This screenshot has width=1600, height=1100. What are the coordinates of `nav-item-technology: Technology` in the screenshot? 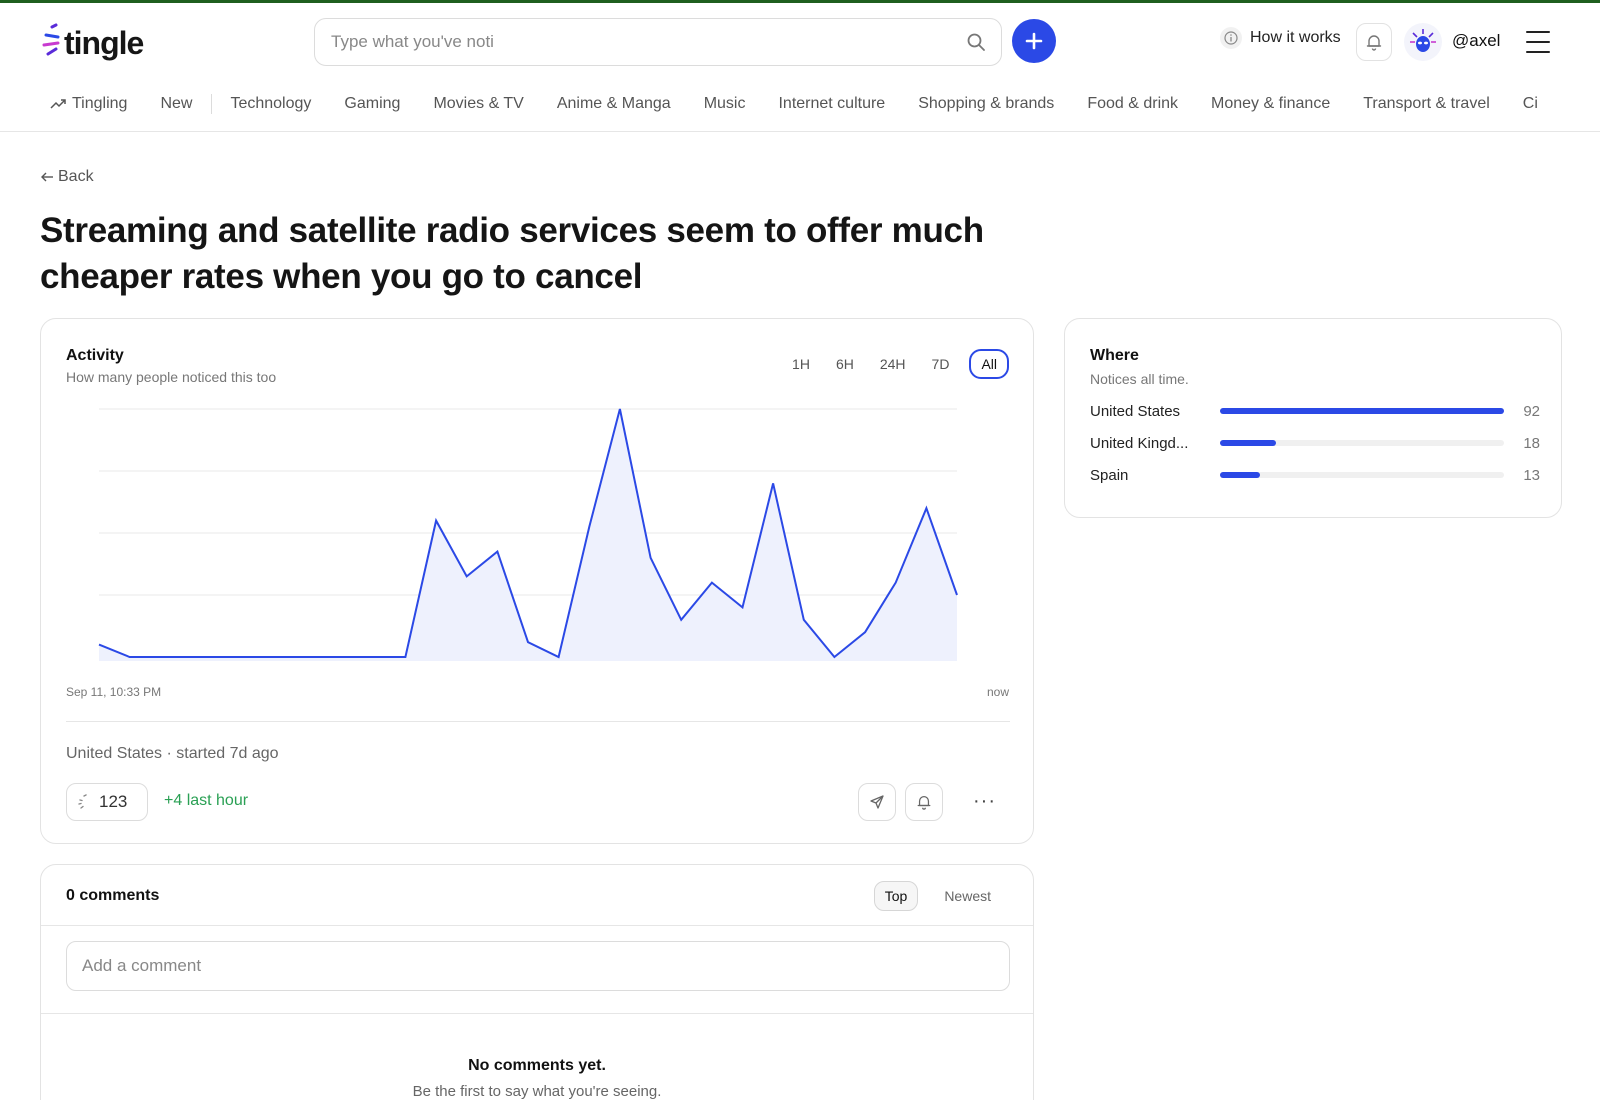 It's located at (270, 104).